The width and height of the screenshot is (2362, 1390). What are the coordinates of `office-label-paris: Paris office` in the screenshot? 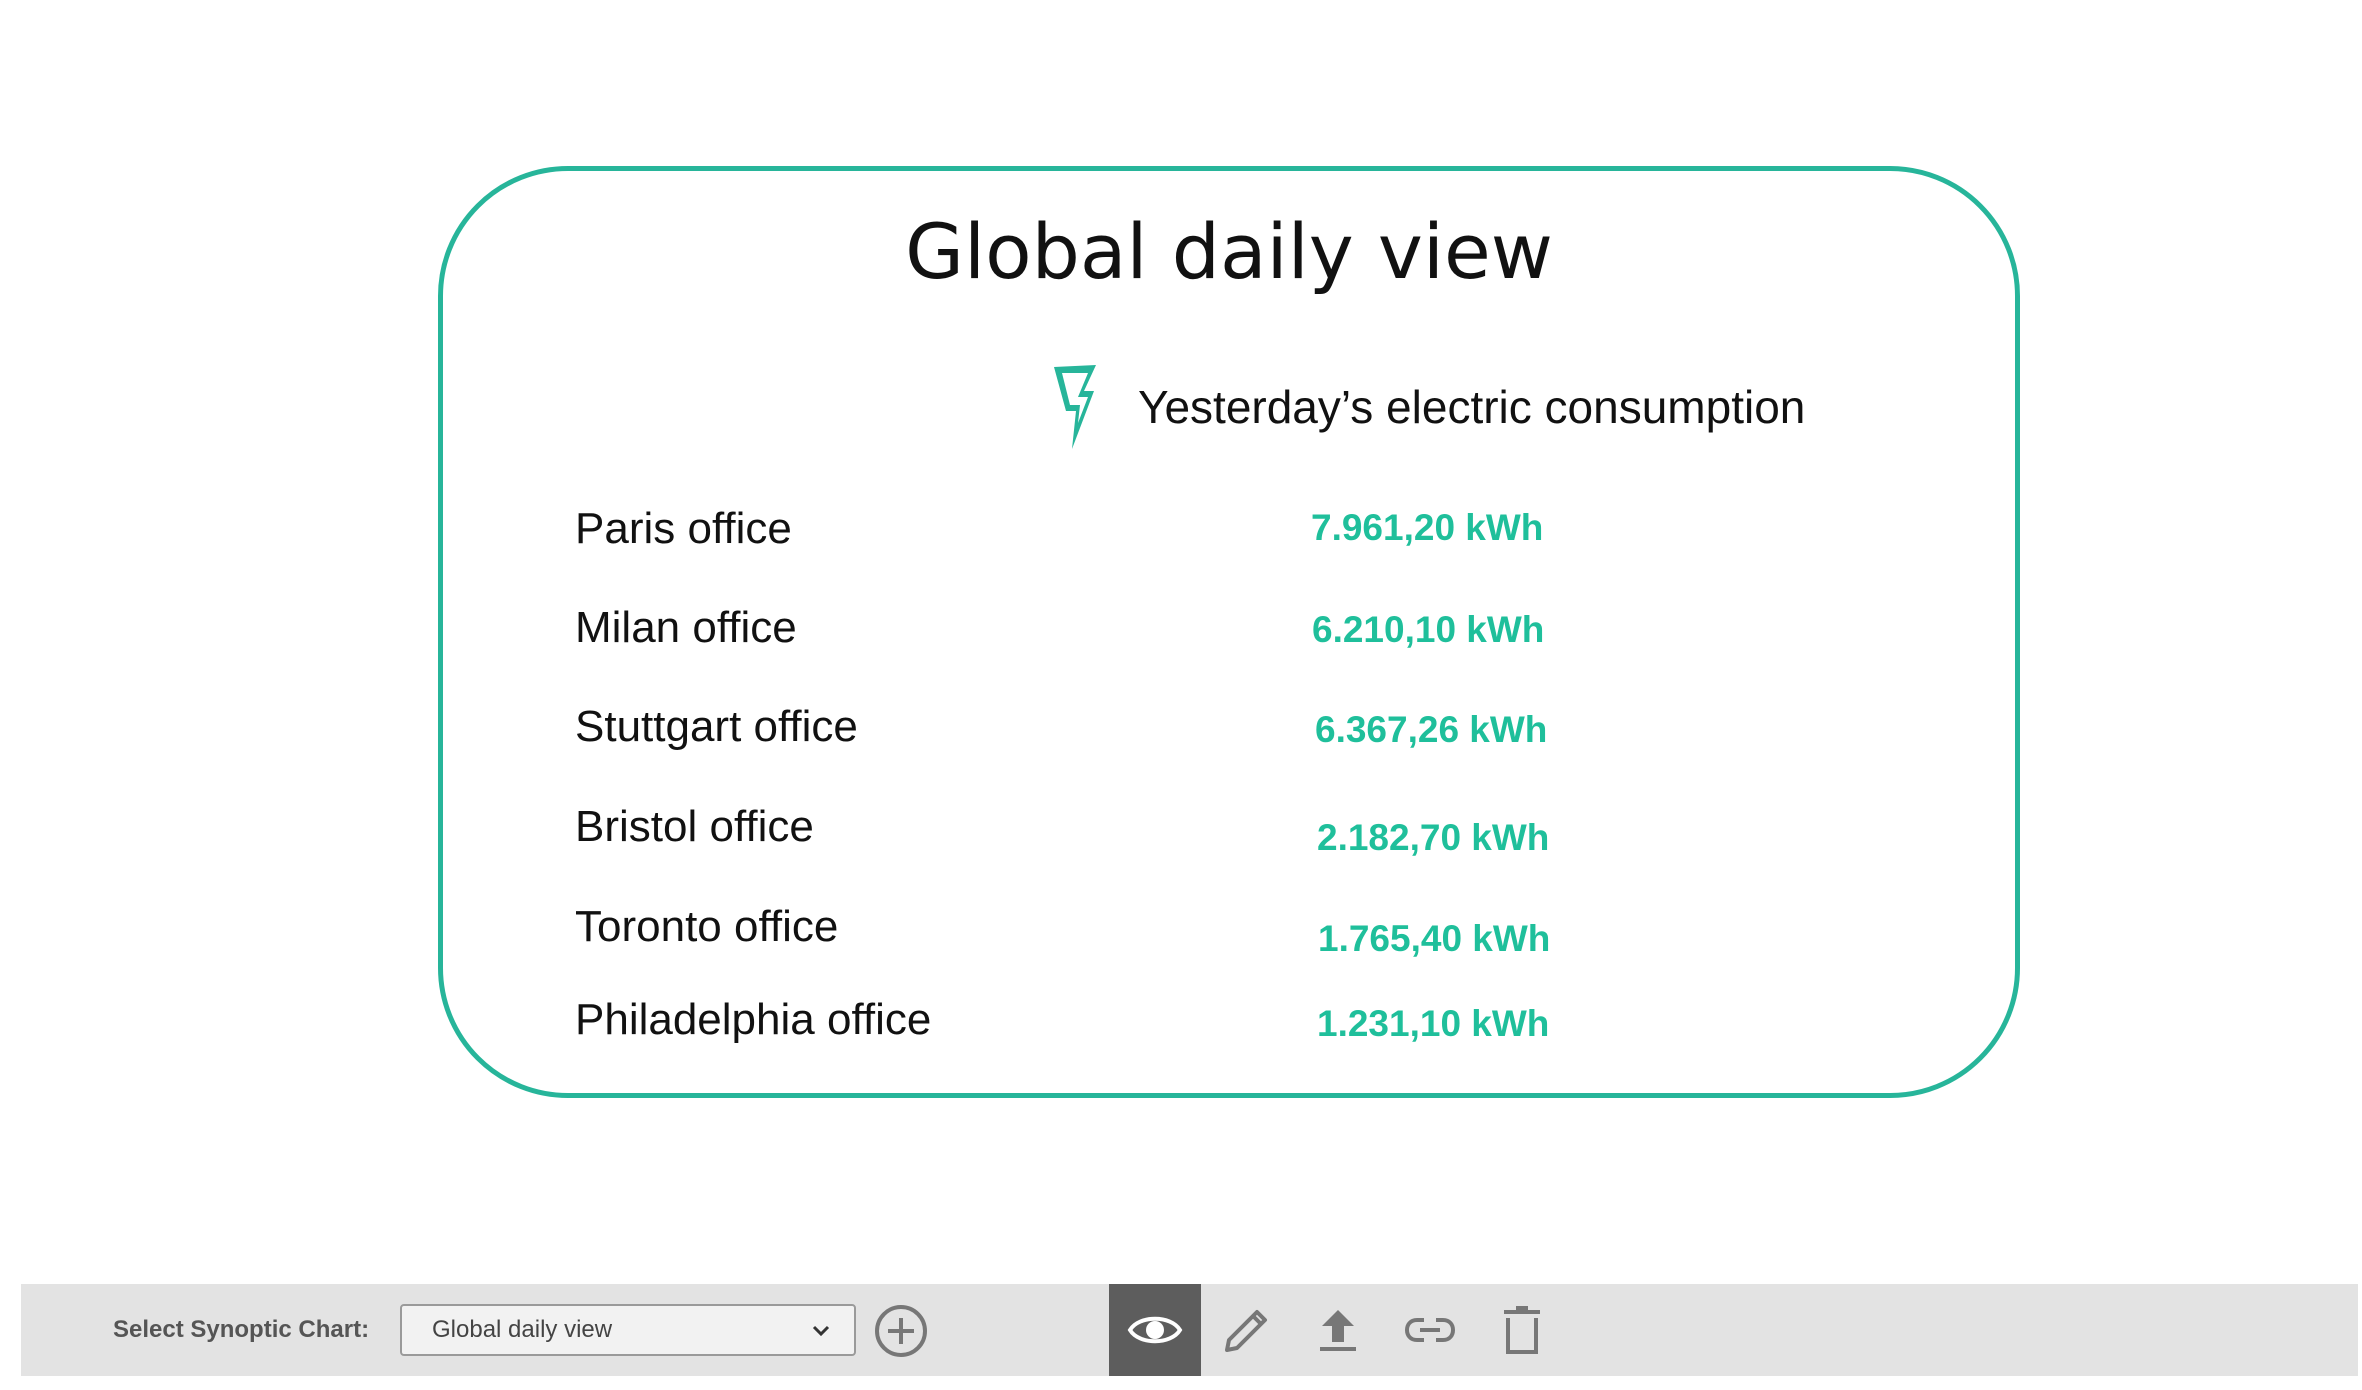 It's located at (683, 528).